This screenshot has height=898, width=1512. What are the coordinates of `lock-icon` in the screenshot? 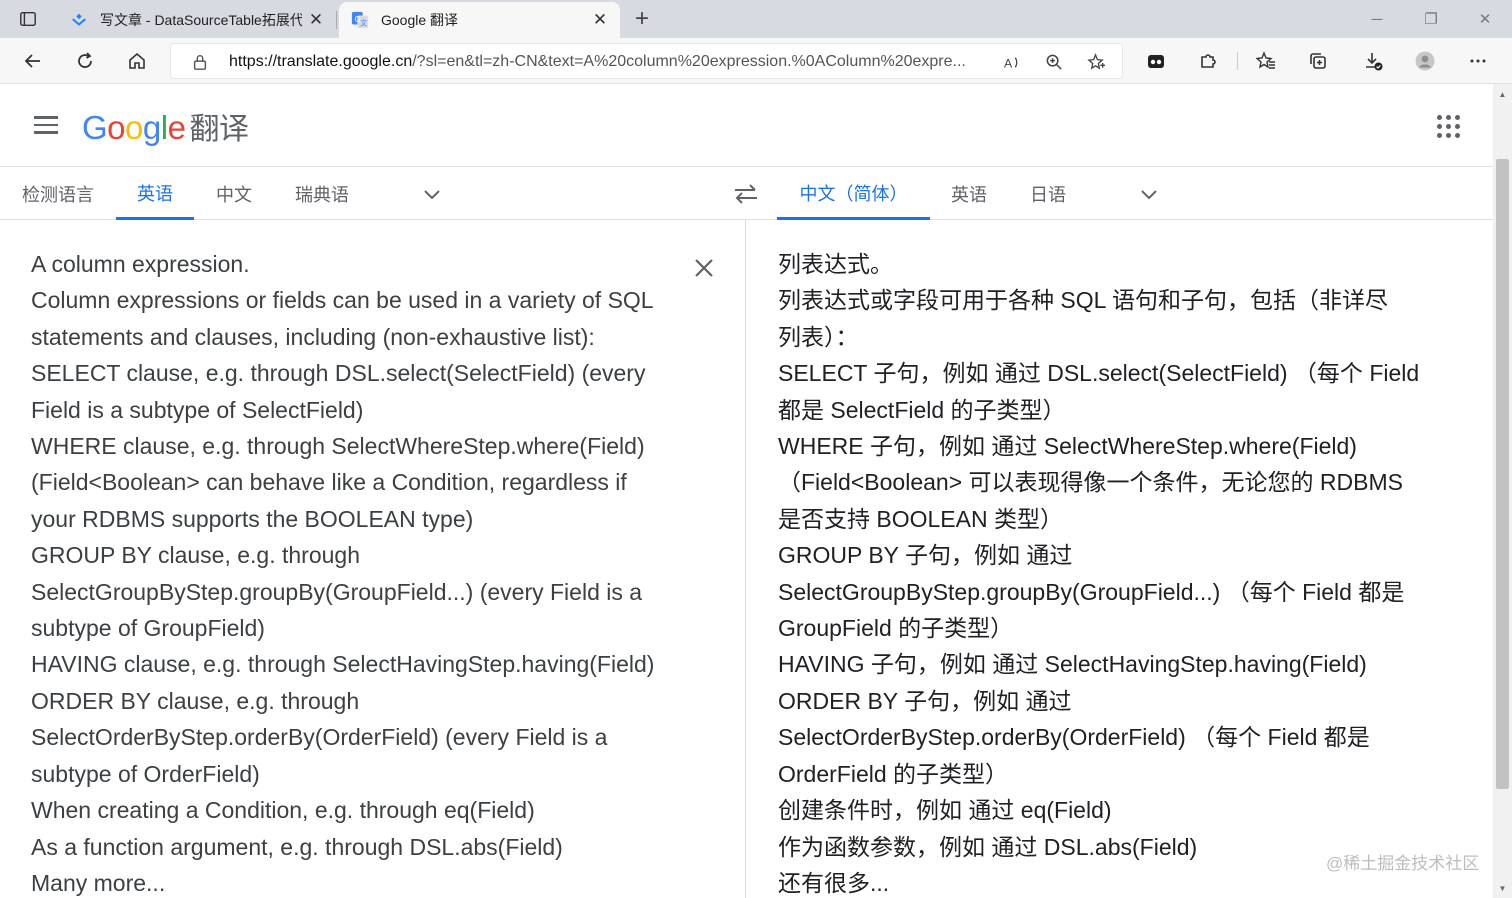 It's located at (200, 62).